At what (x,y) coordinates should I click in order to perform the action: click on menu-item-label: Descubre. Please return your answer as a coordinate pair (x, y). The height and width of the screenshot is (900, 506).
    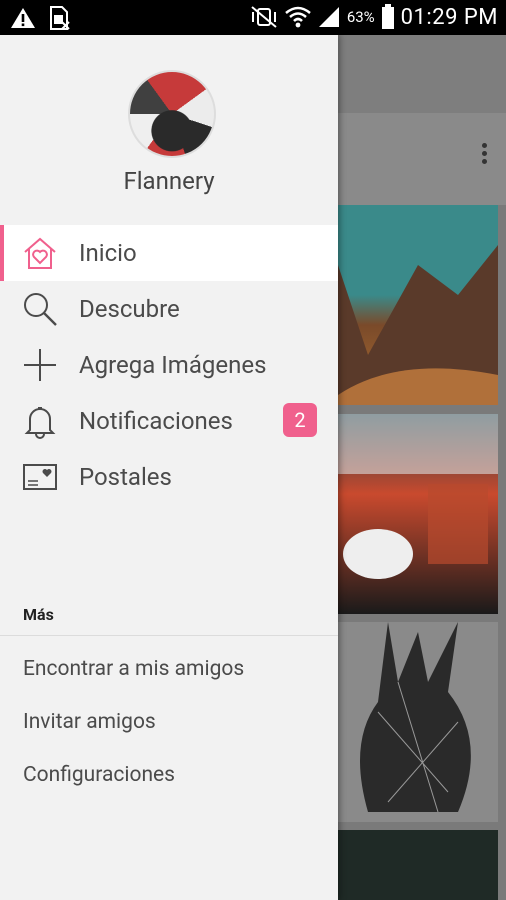
    Looking at the image, I should click on (129, 309).